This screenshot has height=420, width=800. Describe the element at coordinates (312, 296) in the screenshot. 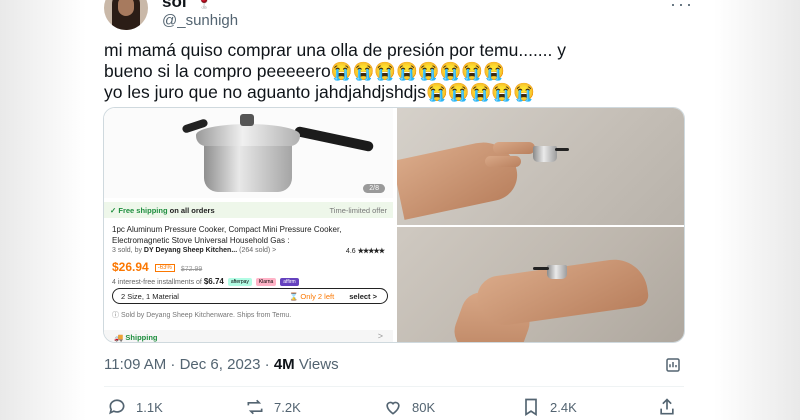

I see `stock-warning: ⌛ Only 2 left` at that location.